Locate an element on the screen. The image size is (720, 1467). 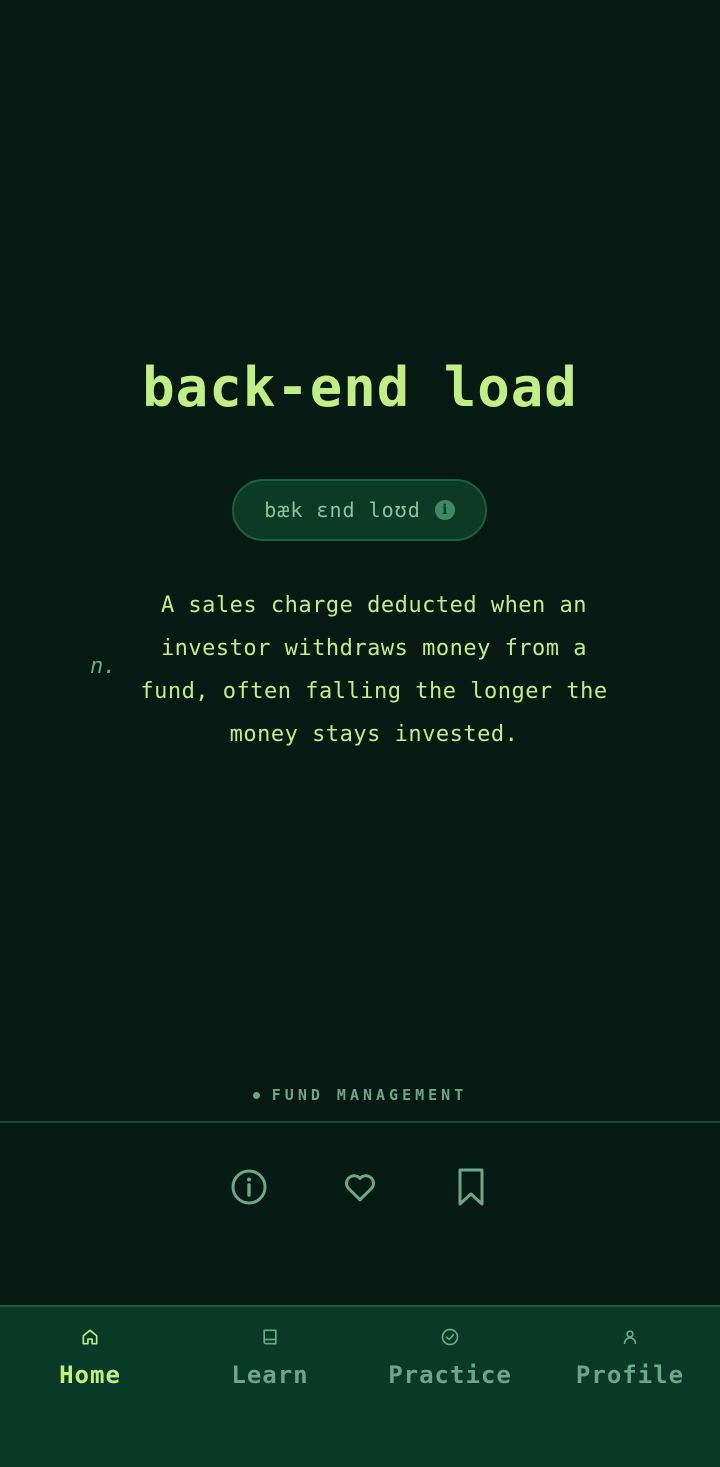
heart-icon is located at coordinates (360, 1188).